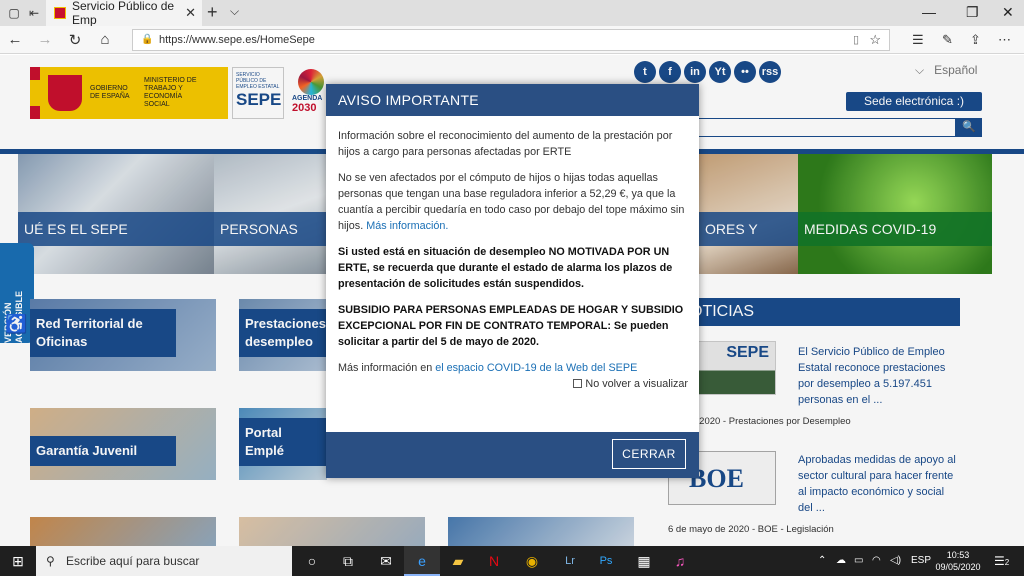 This screenshot has height=576, width=1024. Describe the element at coordinates (578, 383) in the screenshot. I see `no-volver-checkbox` at that location.